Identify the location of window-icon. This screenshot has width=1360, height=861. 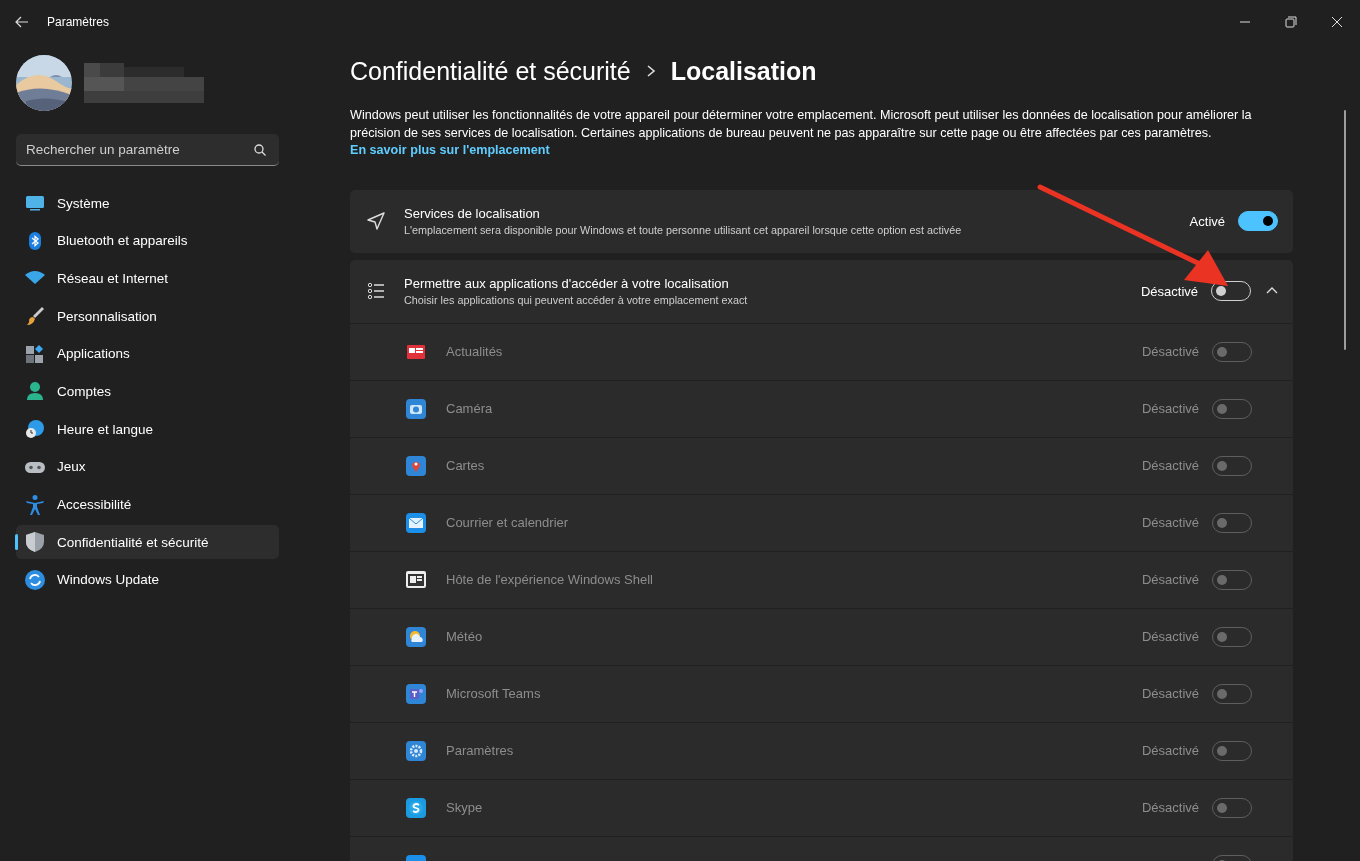
(416, 579).